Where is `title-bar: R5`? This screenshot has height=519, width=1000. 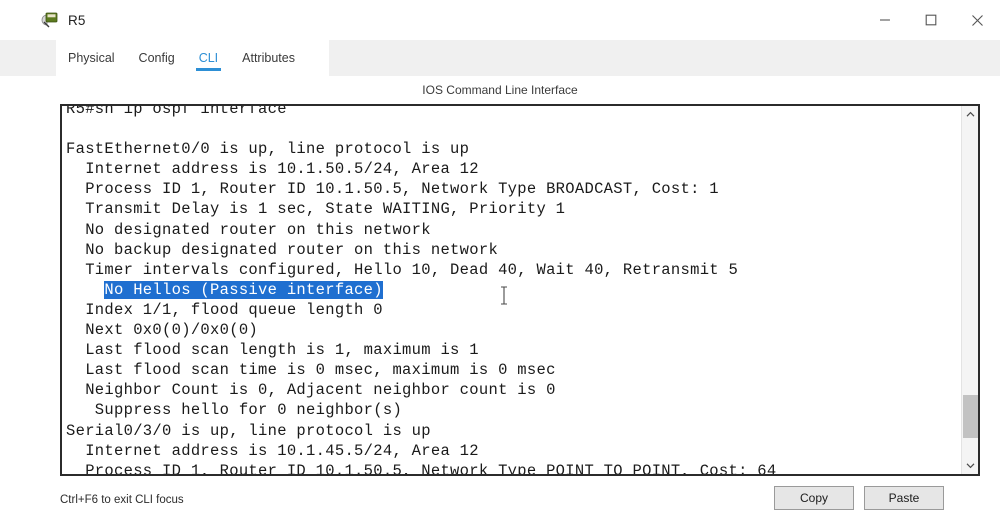
title-bar: R5 is located at coordinates (500, 20).